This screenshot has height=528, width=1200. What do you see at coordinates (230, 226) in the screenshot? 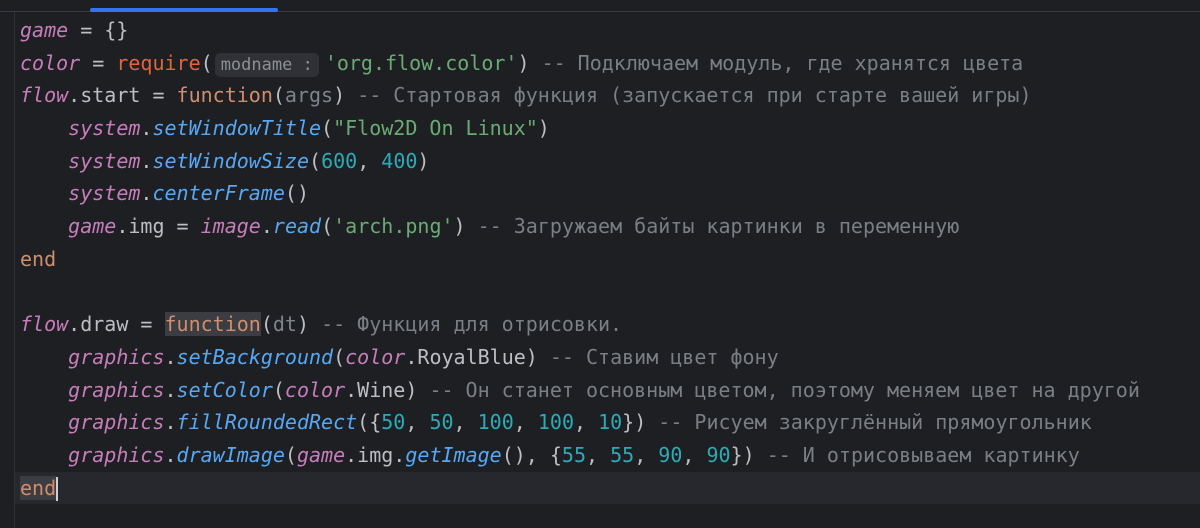
I see `code-token: image` at bounding box center [230, 226].